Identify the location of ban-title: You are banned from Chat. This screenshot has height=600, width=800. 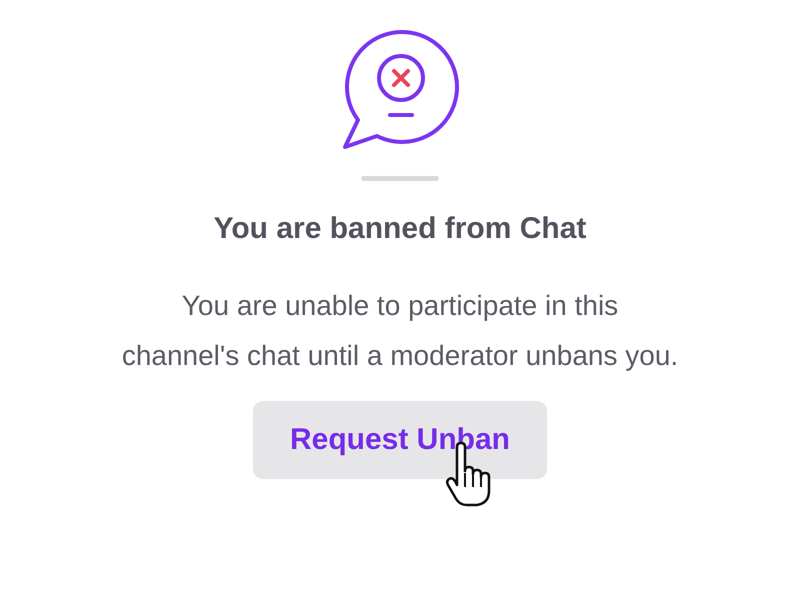
(400, 229).